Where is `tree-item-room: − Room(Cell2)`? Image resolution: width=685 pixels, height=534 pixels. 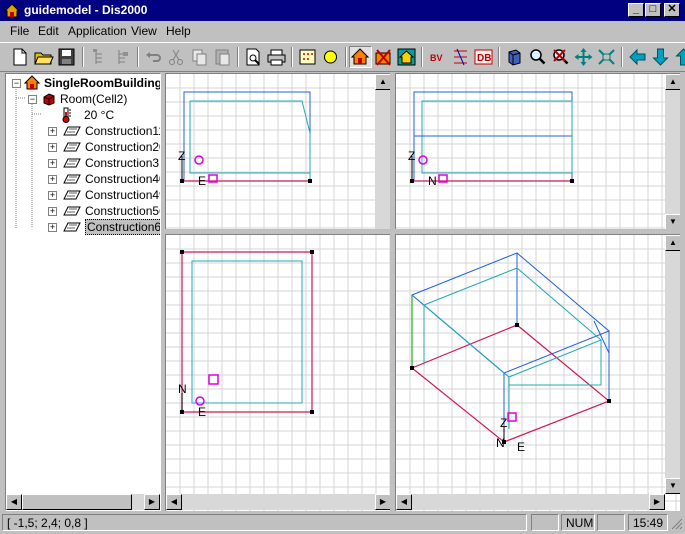
tree-item-room: − Room(Cell2) is located at coordinates (83, 99).